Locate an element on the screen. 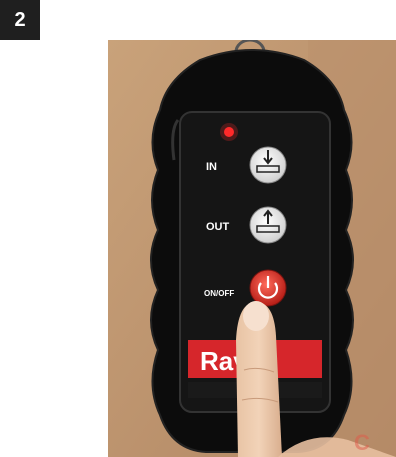  step-number: 2 is located at coordinates (20, 19).